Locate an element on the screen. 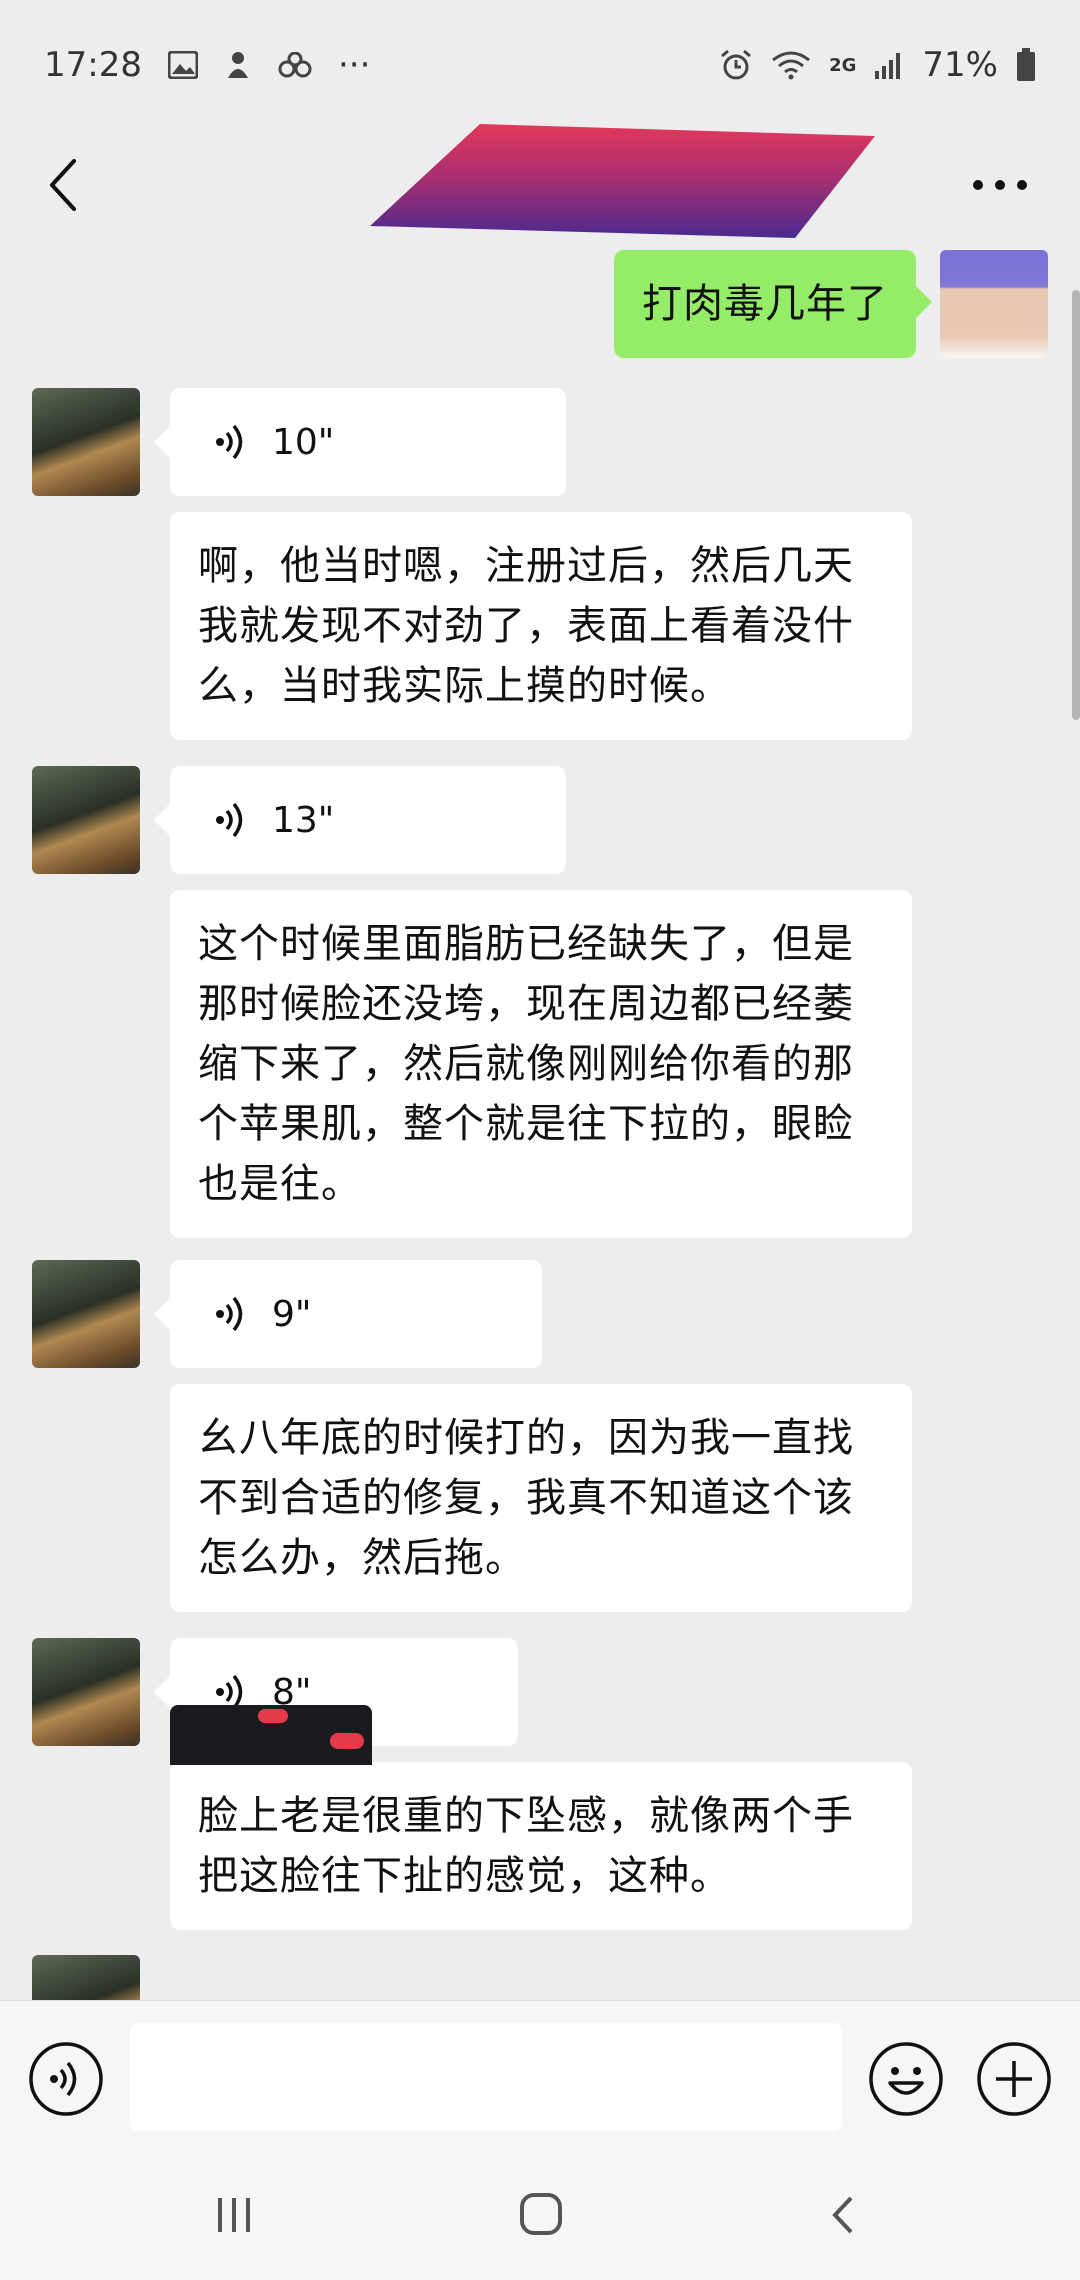 This screenshot has width=1080, height=2280. more-functions-button is located at coordinates (1014, 2079).